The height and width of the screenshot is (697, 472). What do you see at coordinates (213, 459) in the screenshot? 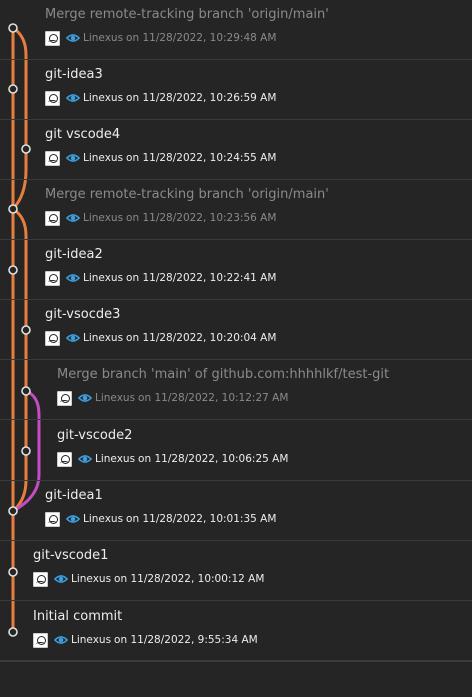
I see `commit-date: on 11/28/2022, 10:06:25 AM` at bounding box center [213, 459].